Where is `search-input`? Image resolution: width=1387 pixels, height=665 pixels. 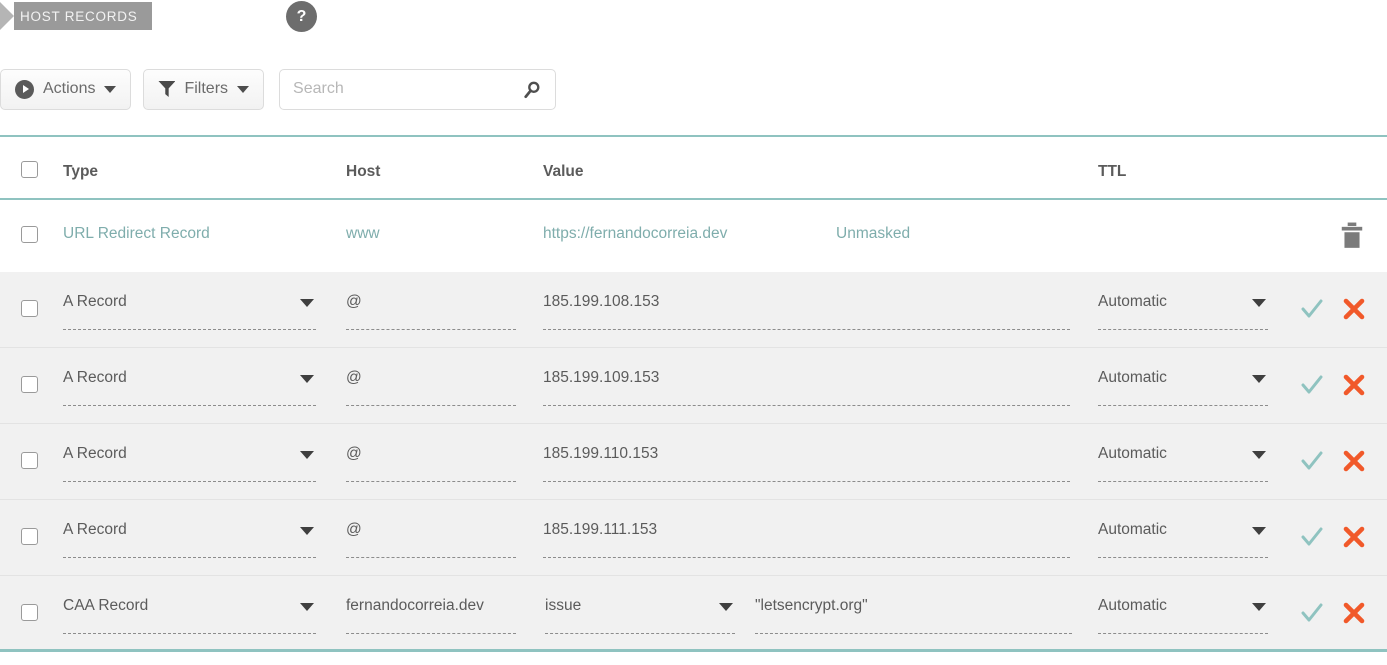 search-input is located at coordinates (418, 89).